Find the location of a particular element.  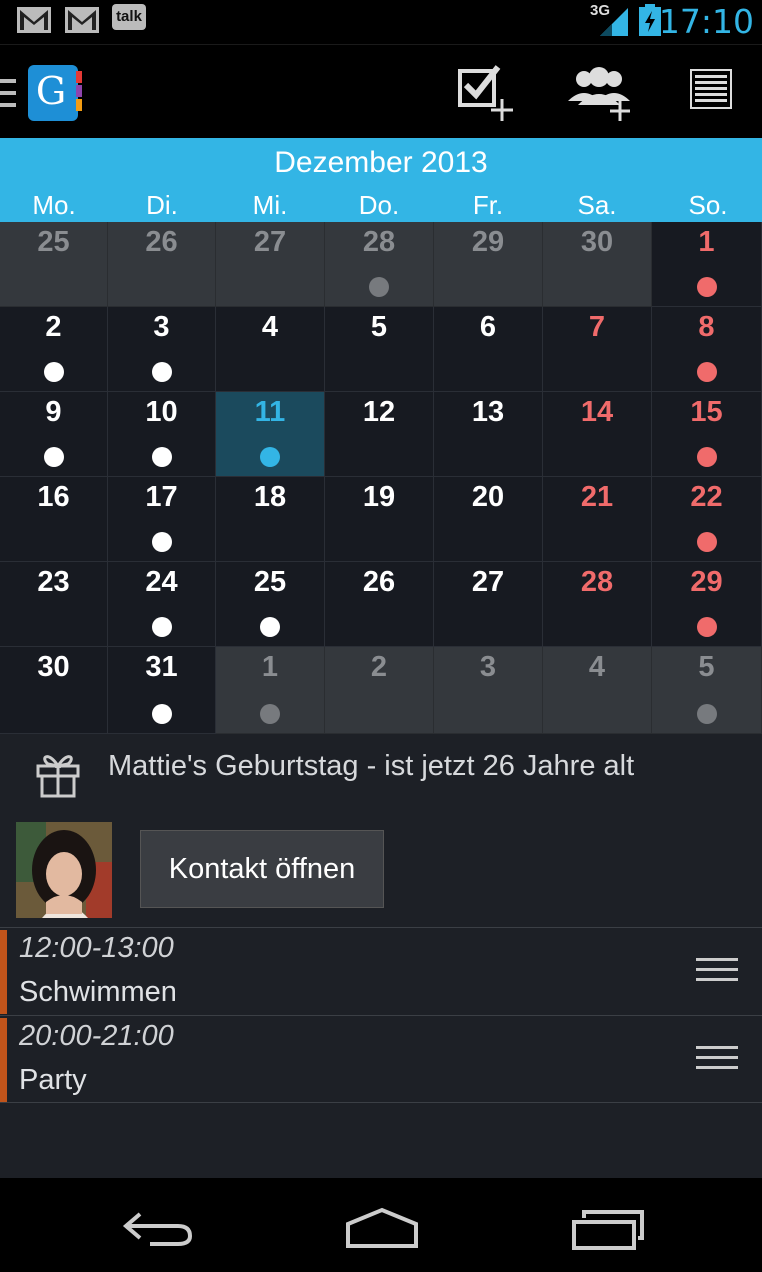

event-color-bar is located at coordinates (3, 972).